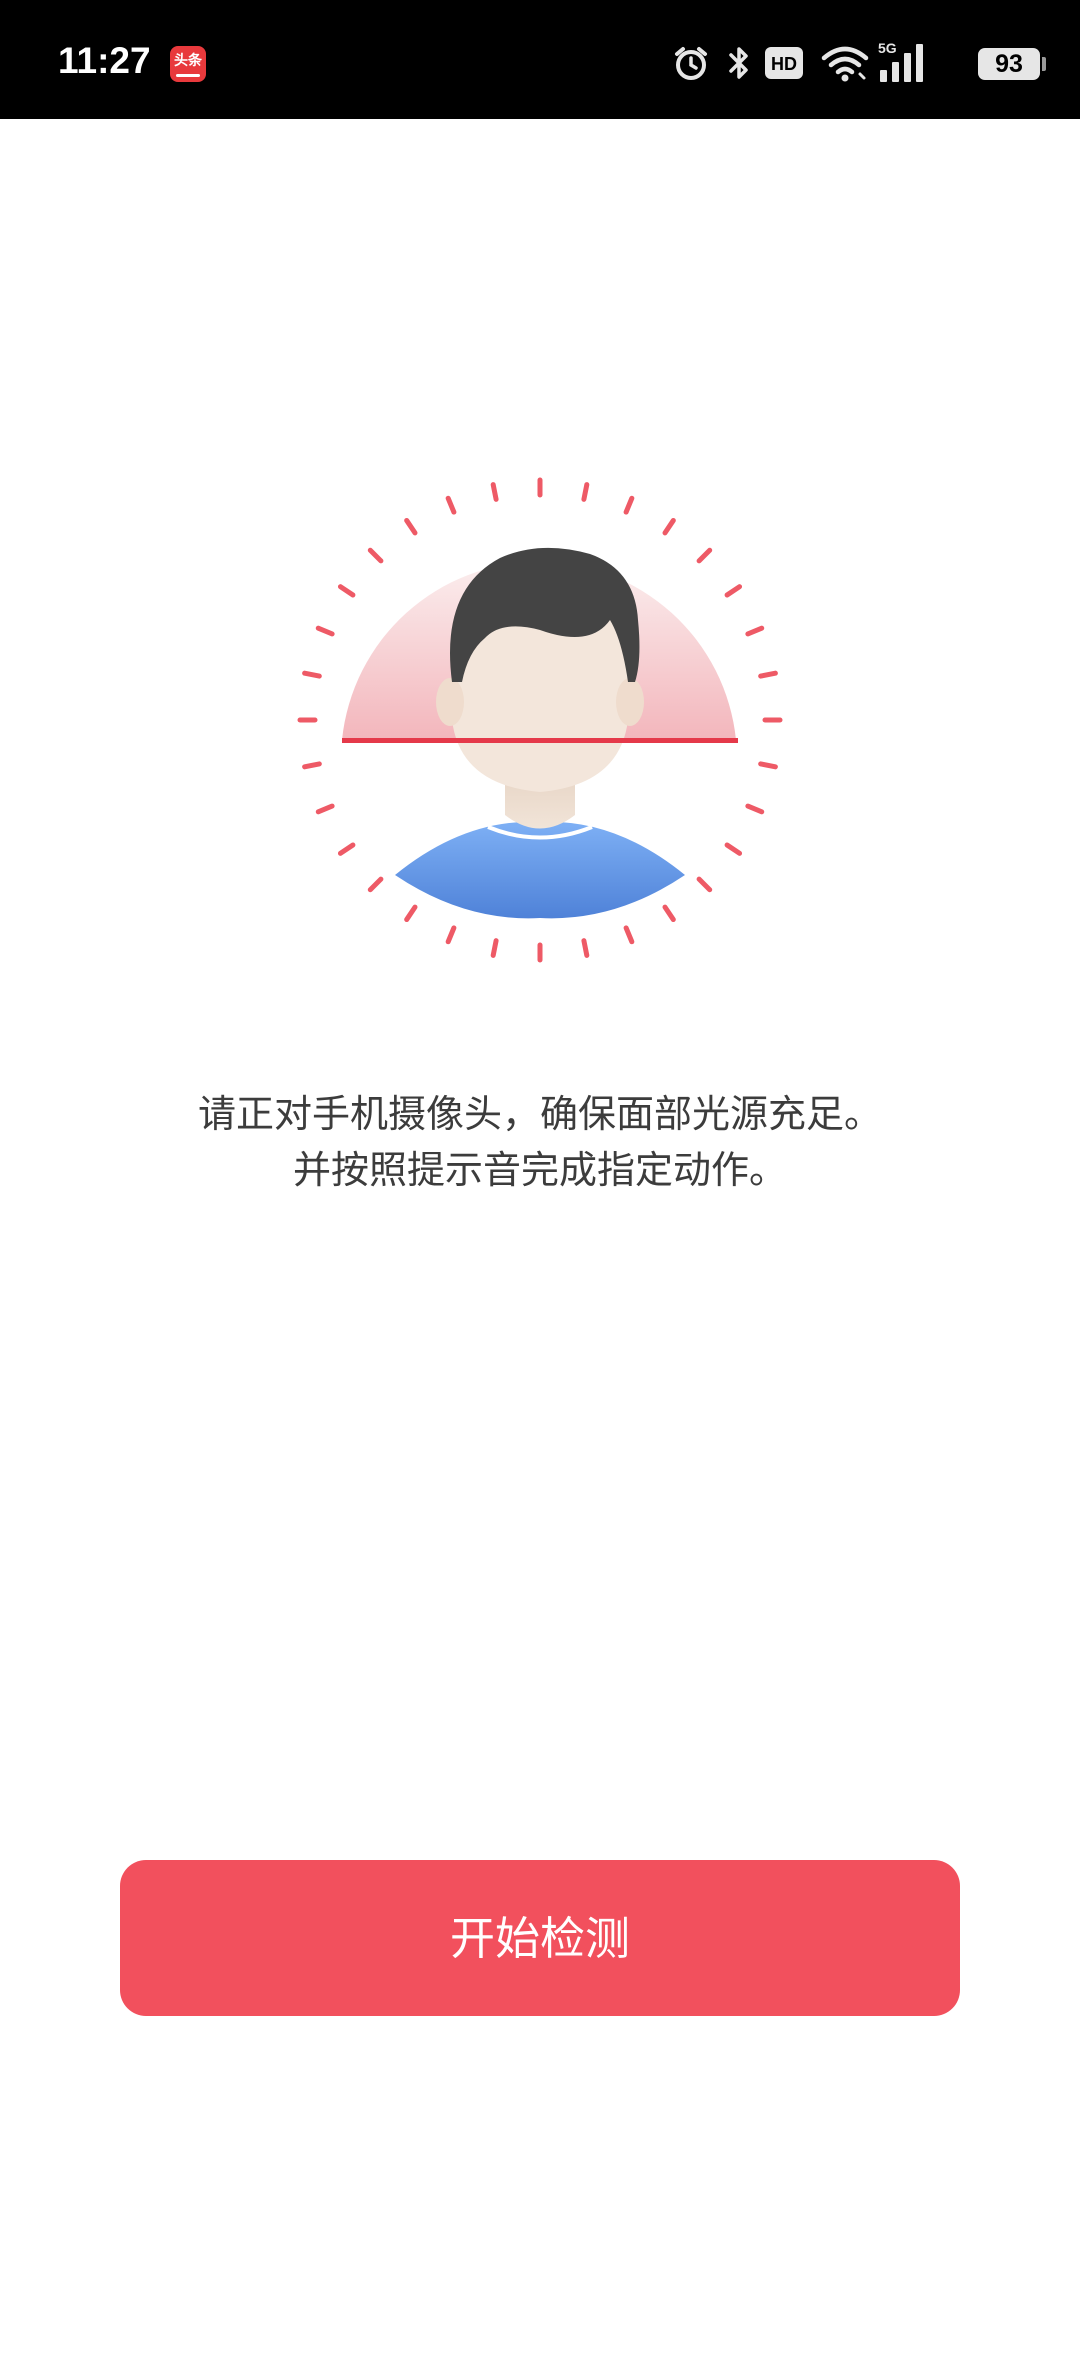  I want to click on face-scan-illustration, so click(540, 720).